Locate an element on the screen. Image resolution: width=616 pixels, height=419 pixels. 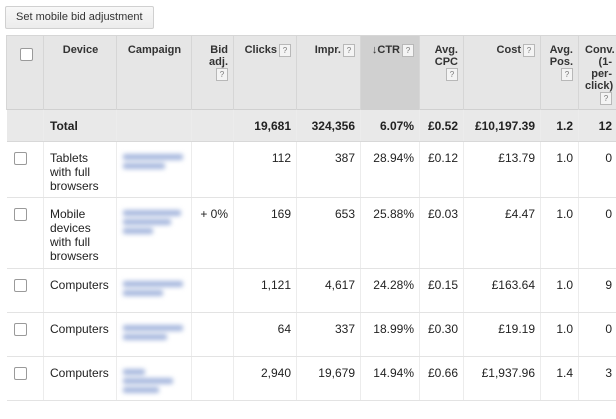
clicks-cell: 64 is located at coordinates (265, 334).